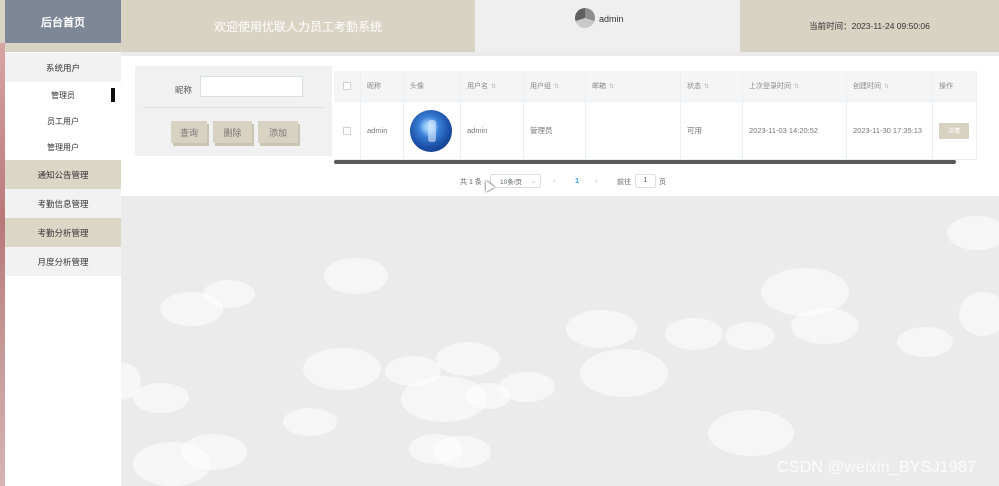  What do you see at coordinates (382, 130) in the screenshot?
I see `cell-nickname: admin` at bounding box center [382, 130].